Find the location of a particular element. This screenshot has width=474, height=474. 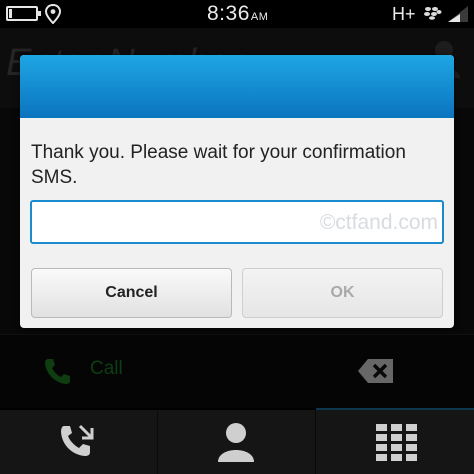

battery-level is located at coordinates (10, 13).